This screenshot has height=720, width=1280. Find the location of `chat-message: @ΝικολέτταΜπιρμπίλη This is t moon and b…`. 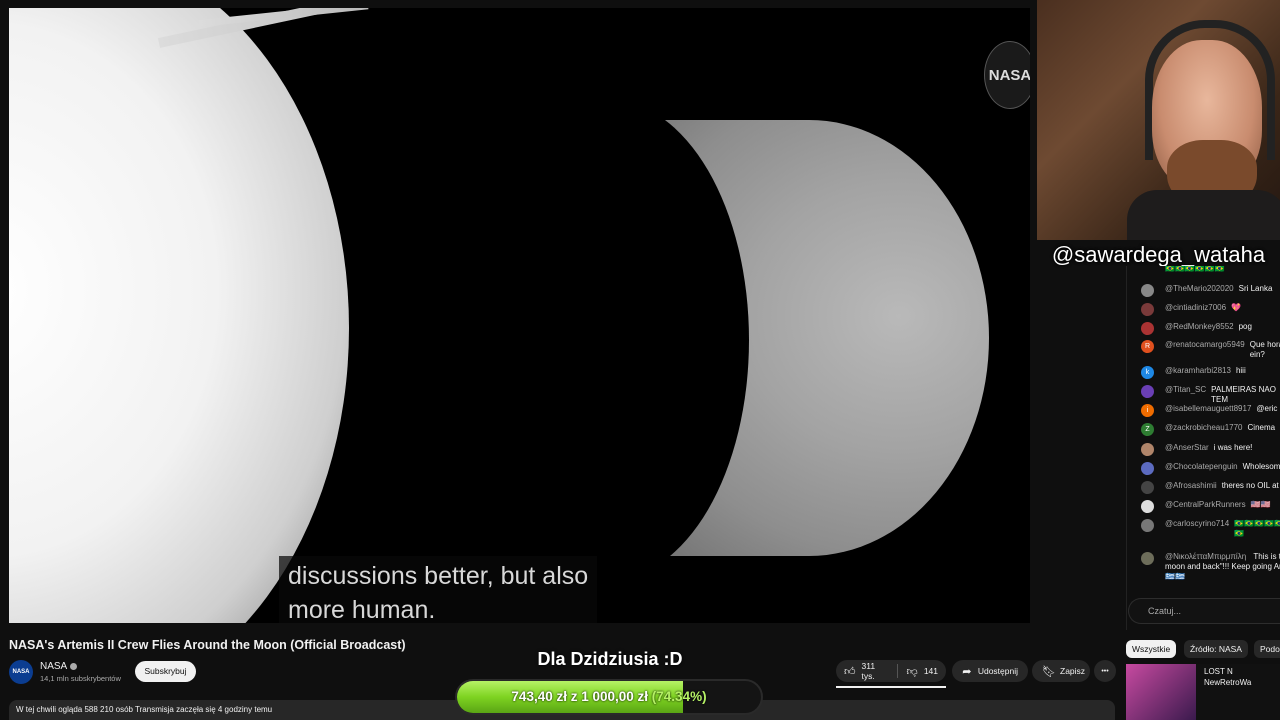

chat-message: @ΝικολέτταΜπιρμπίλη This is t moon and b… is located at coordinates (1210, 567).